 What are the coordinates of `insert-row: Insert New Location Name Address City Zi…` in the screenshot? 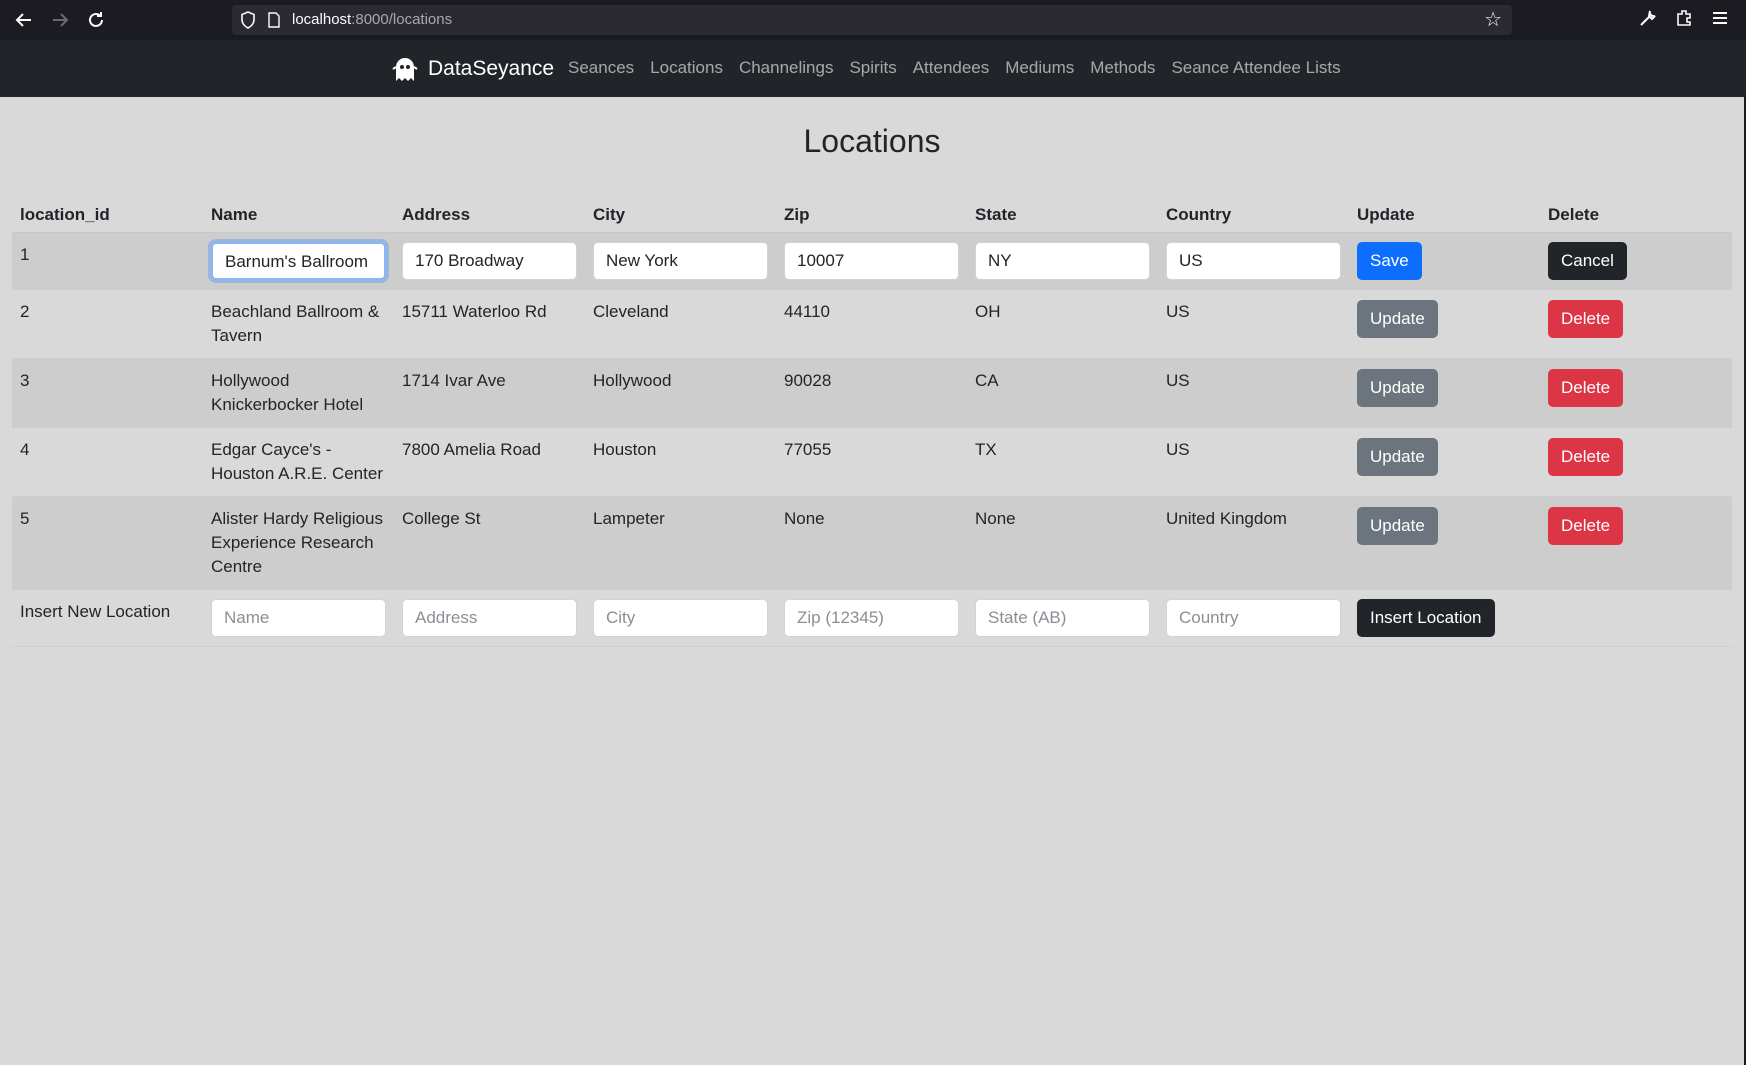 It's located at (872, 618).